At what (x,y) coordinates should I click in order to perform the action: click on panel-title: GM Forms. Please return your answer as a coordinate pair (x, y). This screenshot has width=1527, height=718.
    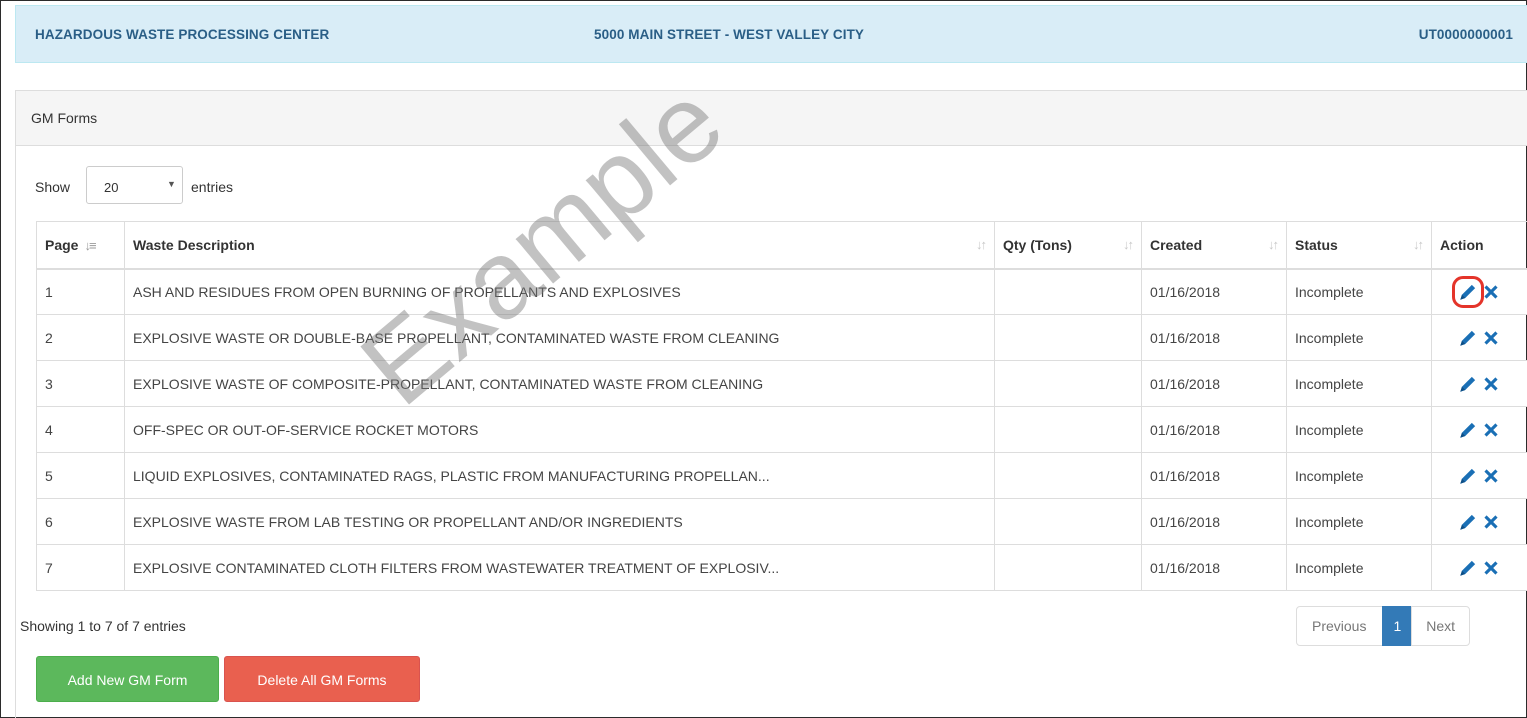
    Looking at the image, I should click on (771, 118).